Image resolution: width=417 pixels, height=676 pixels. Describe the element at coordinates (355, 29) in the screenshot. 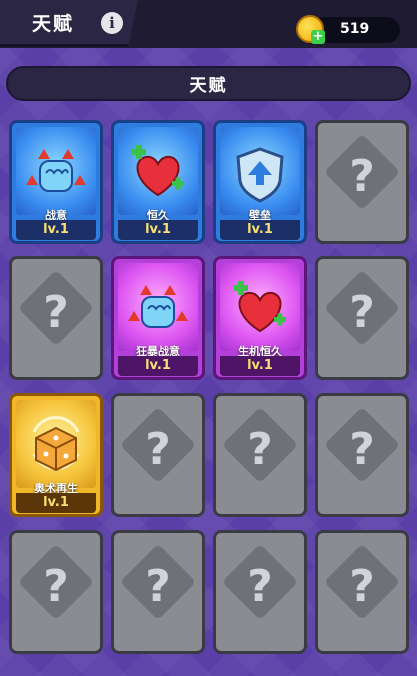

I see `coin-value: 519` at that location.